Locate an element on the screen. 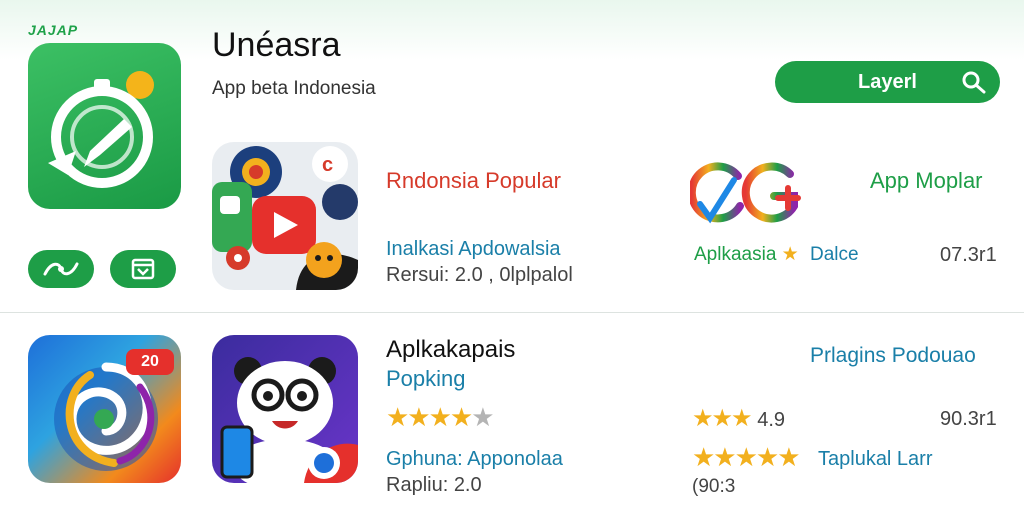  app-title: Unéasra is located at coordinates (276, 45).